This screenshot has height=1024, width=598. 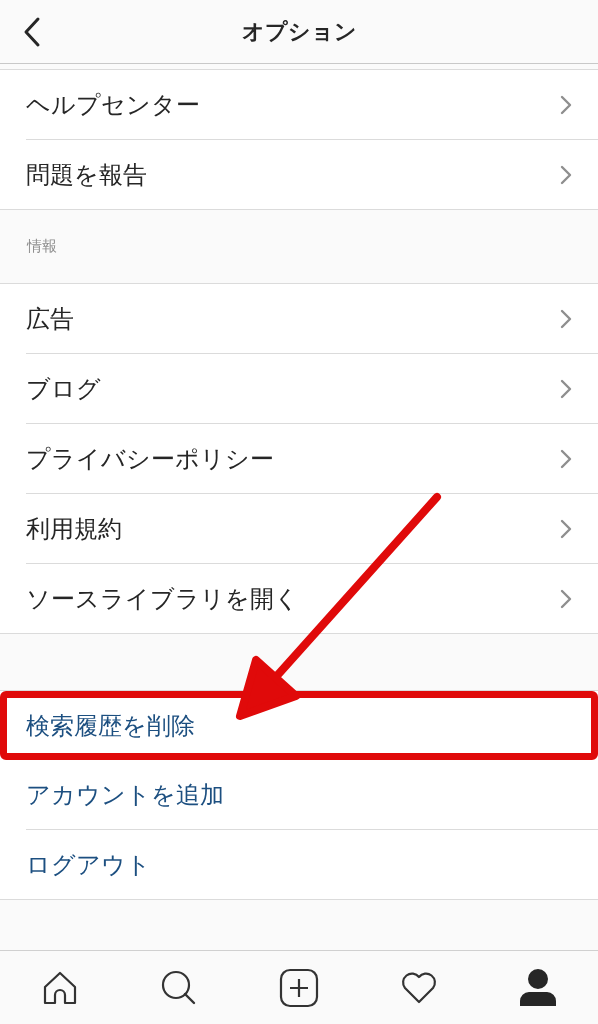 I want to click on search-icon, so click(x=178, y=987).